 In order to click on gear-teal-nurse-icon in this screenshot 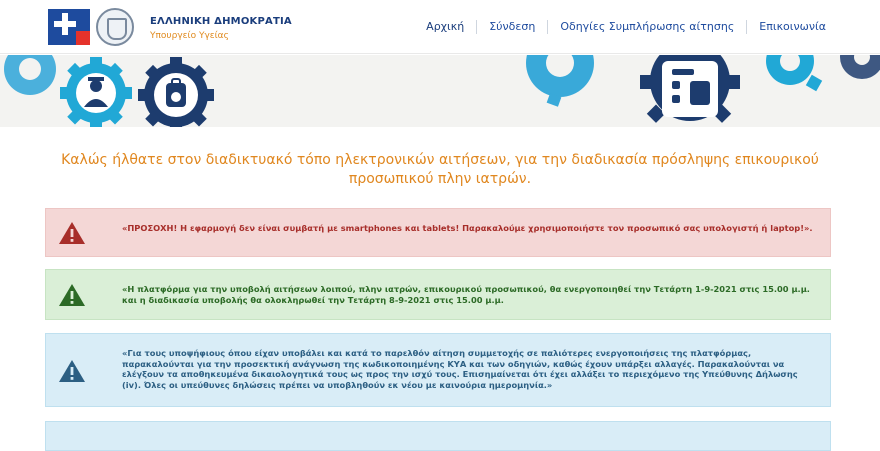, I will do `click(96, 92)`.